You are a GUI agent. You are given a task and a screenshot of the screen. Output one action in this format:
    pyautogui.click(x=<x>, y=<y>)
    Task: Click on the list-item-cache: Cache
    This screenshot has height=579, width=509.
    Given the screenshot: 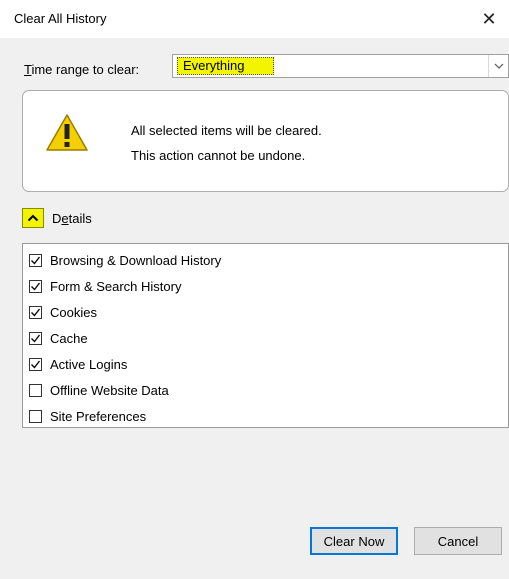 What is the action you would take?
    pyautogui.click(x=58, y=338)
    